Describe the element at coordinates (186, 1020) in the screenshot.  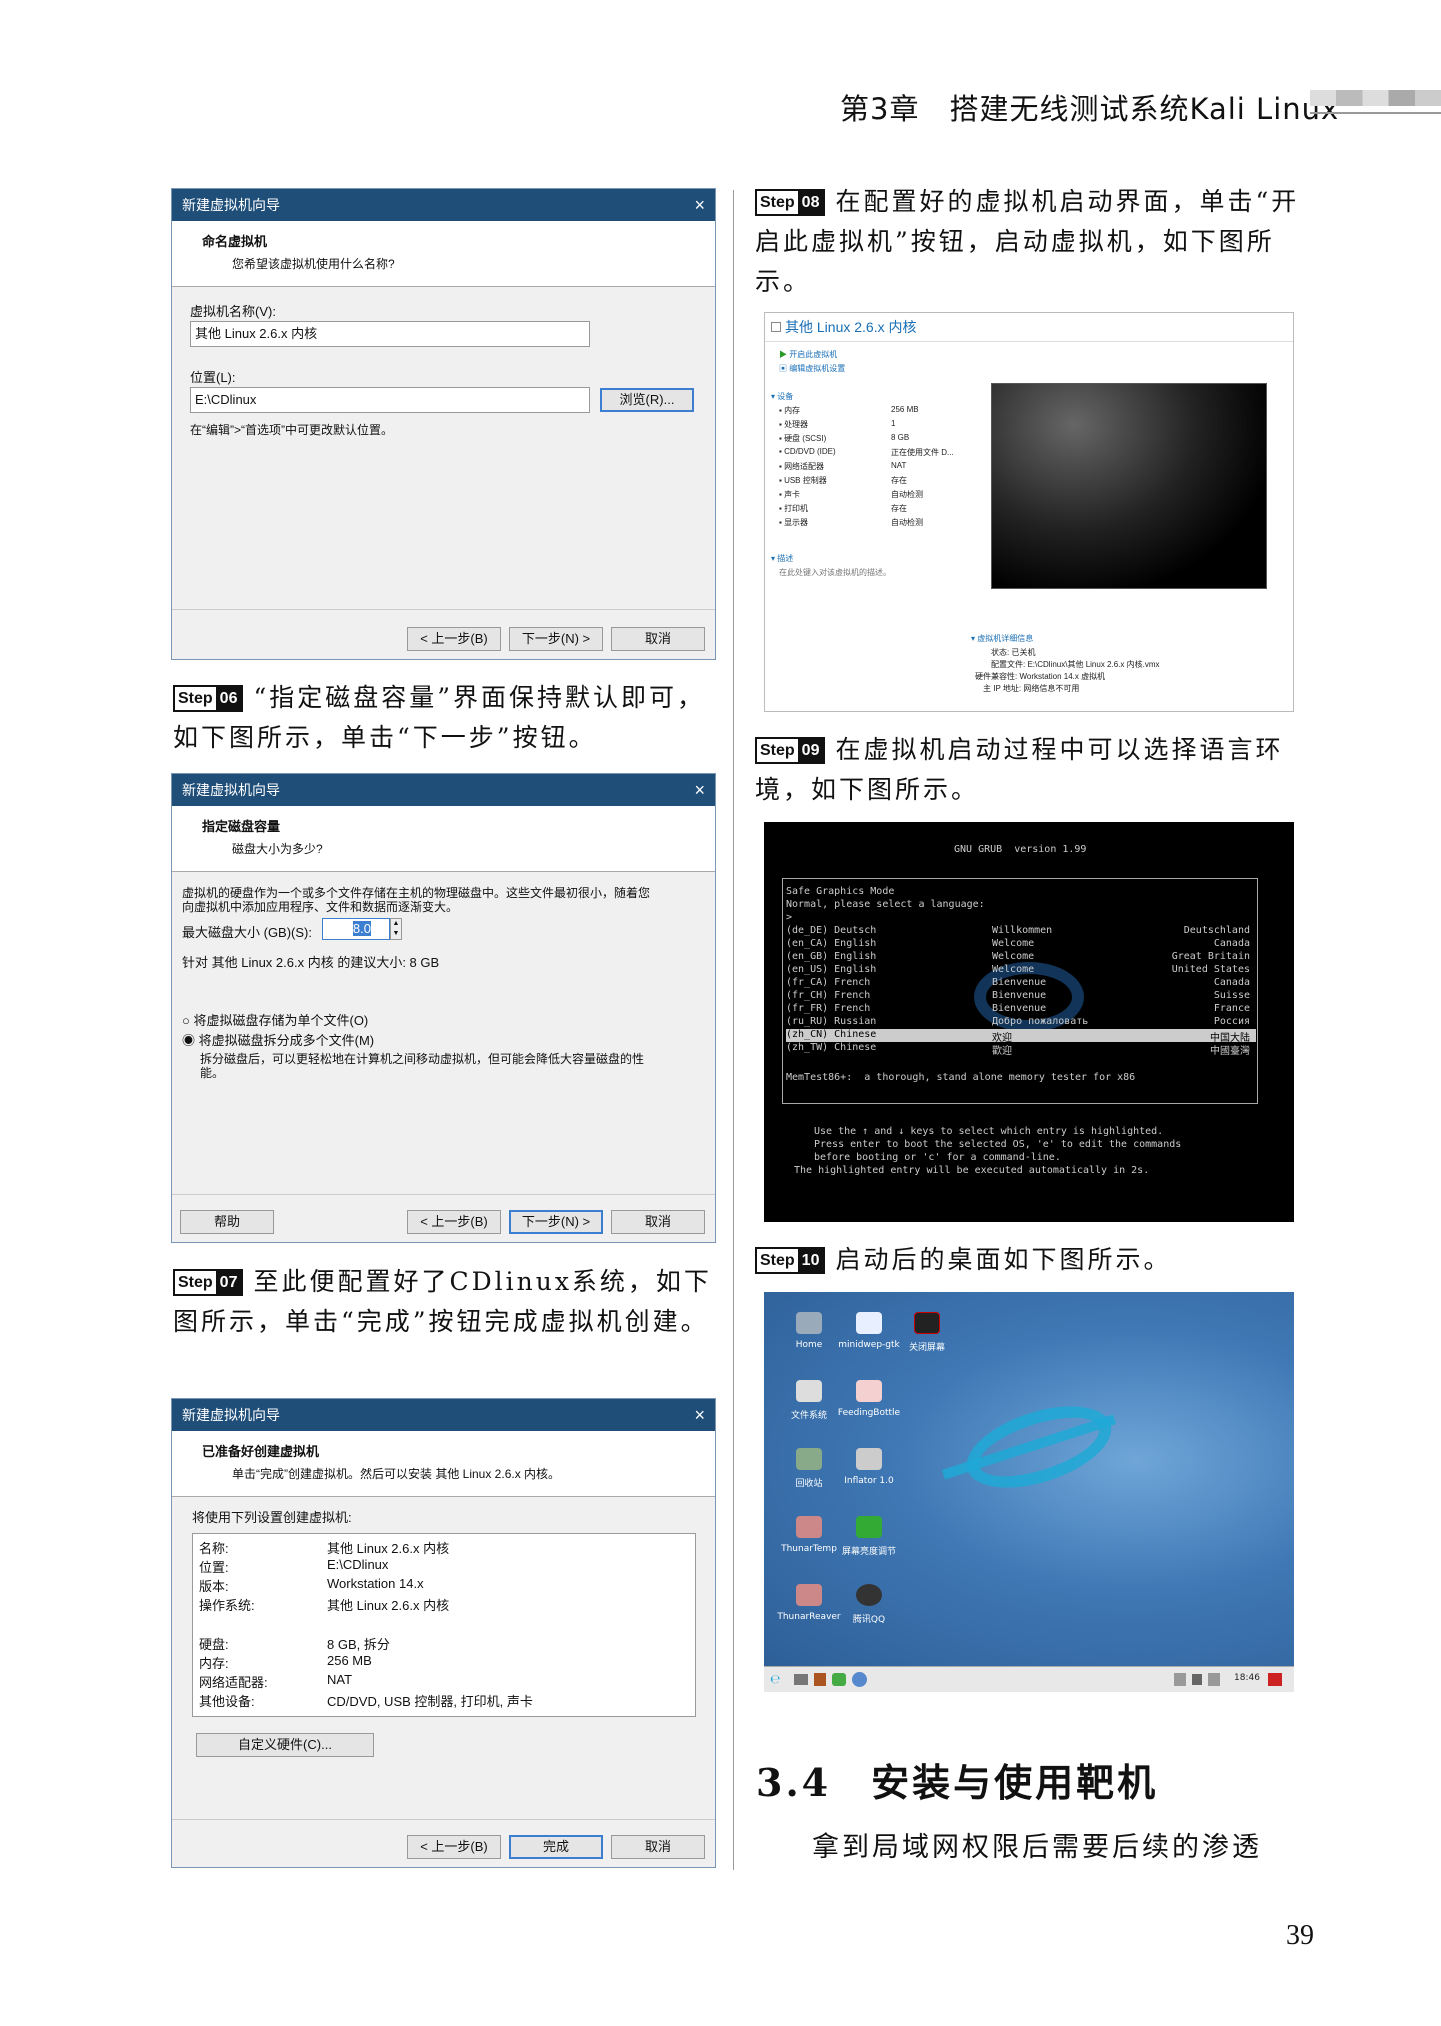
I see `radio-unchecked-icon: ○` at that location.